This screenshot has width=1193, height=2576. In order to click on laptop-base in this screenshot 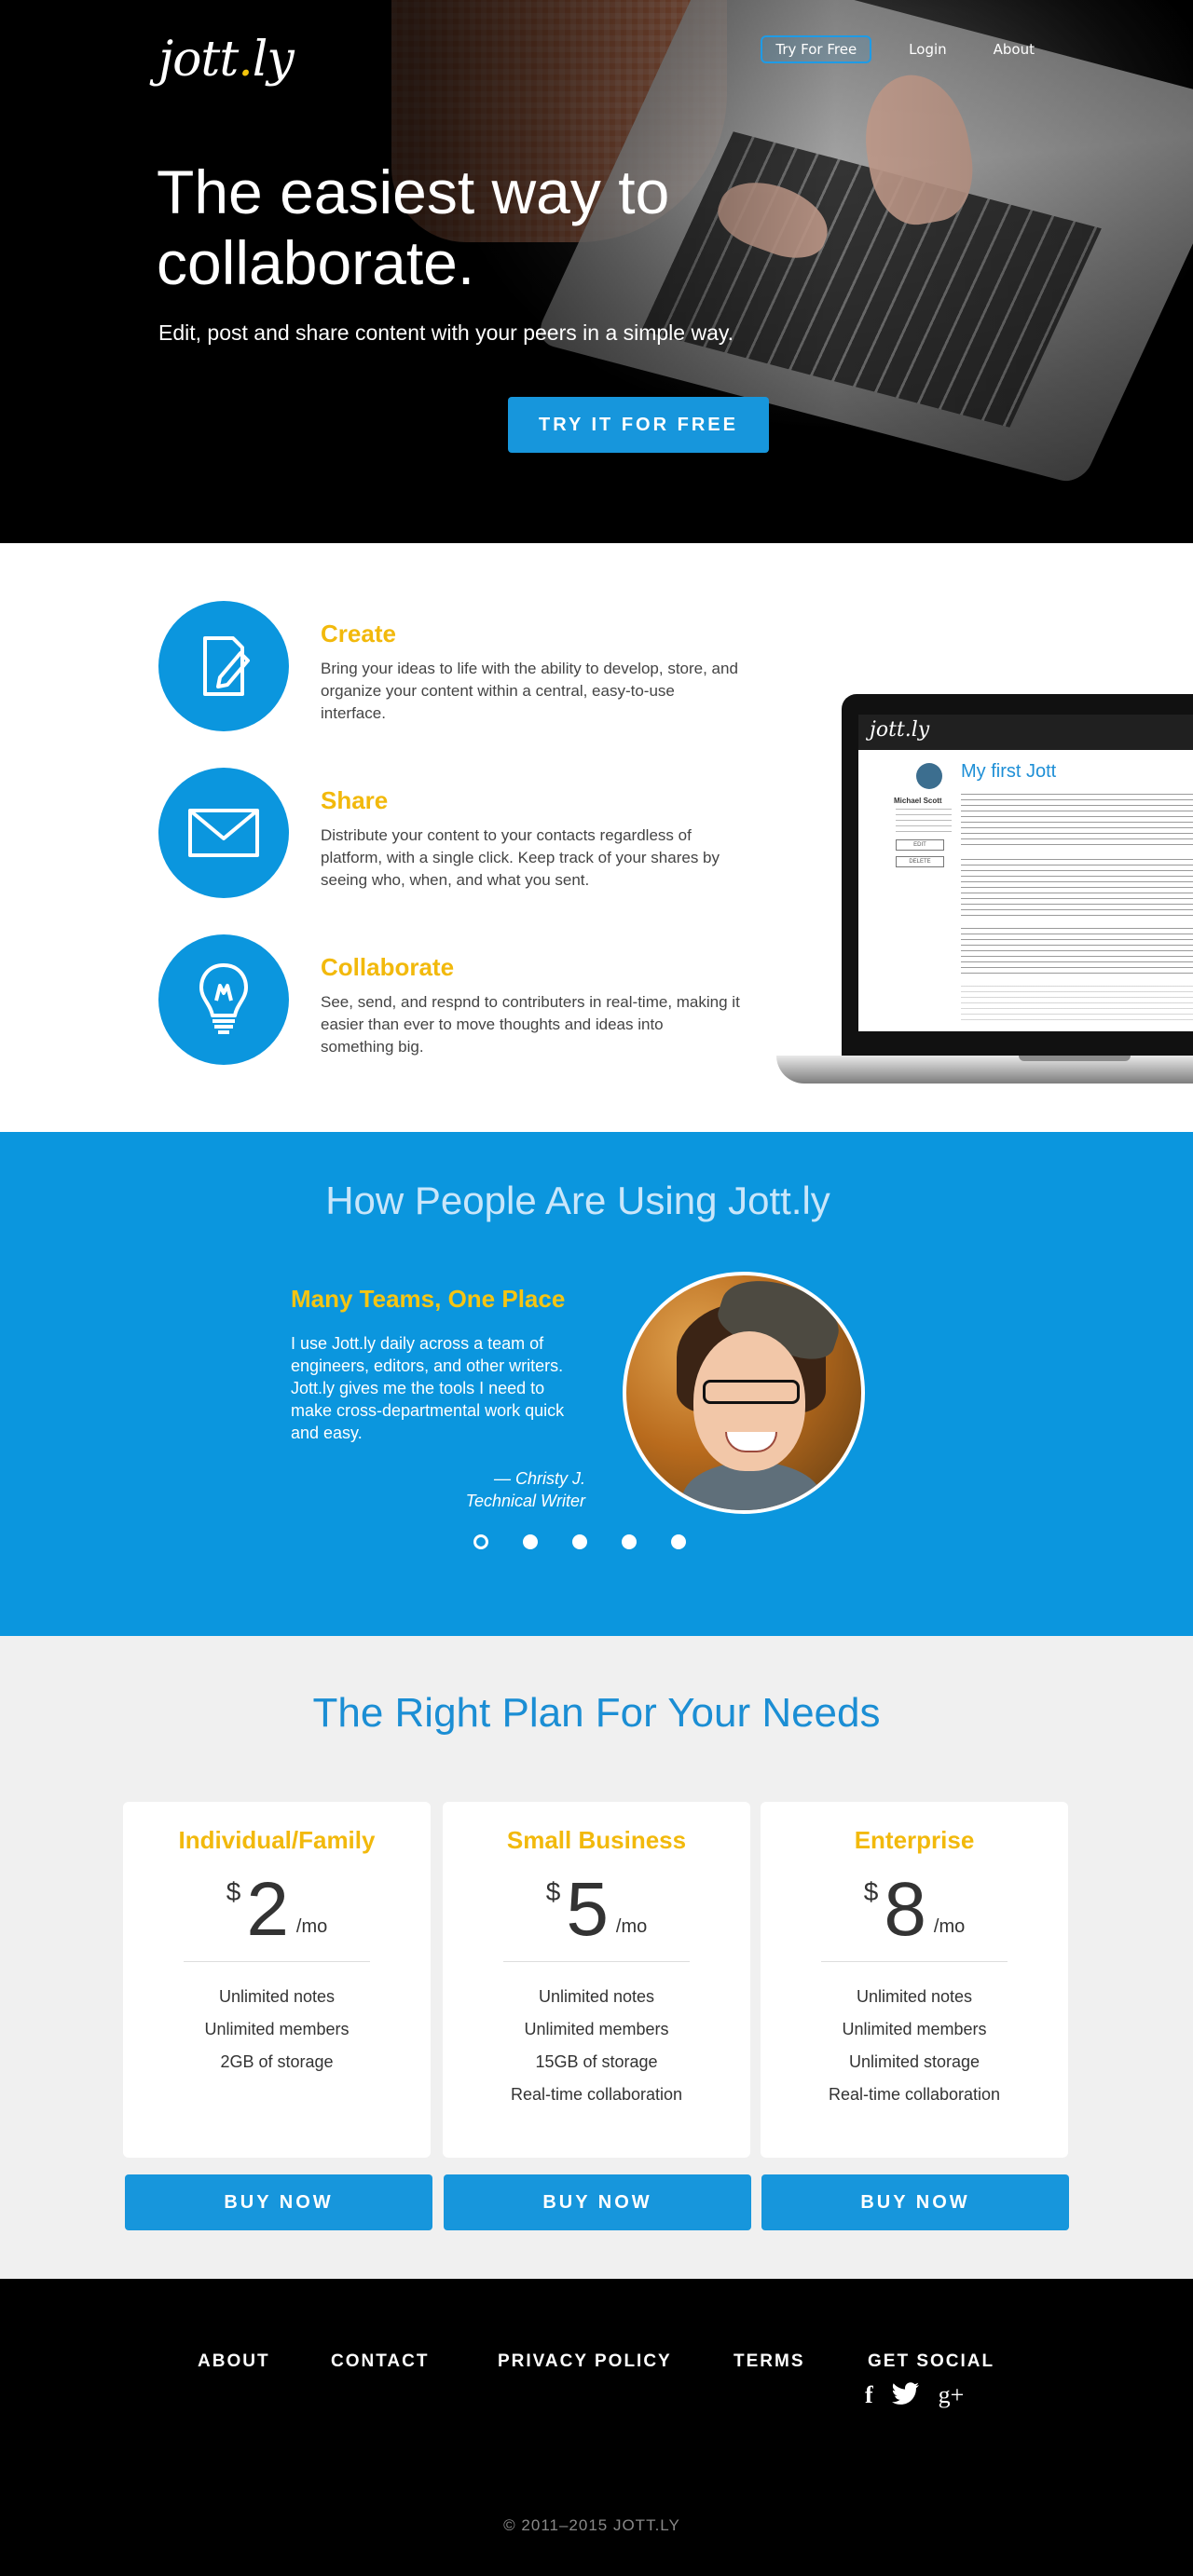, I will do `click(985, 1070)`.